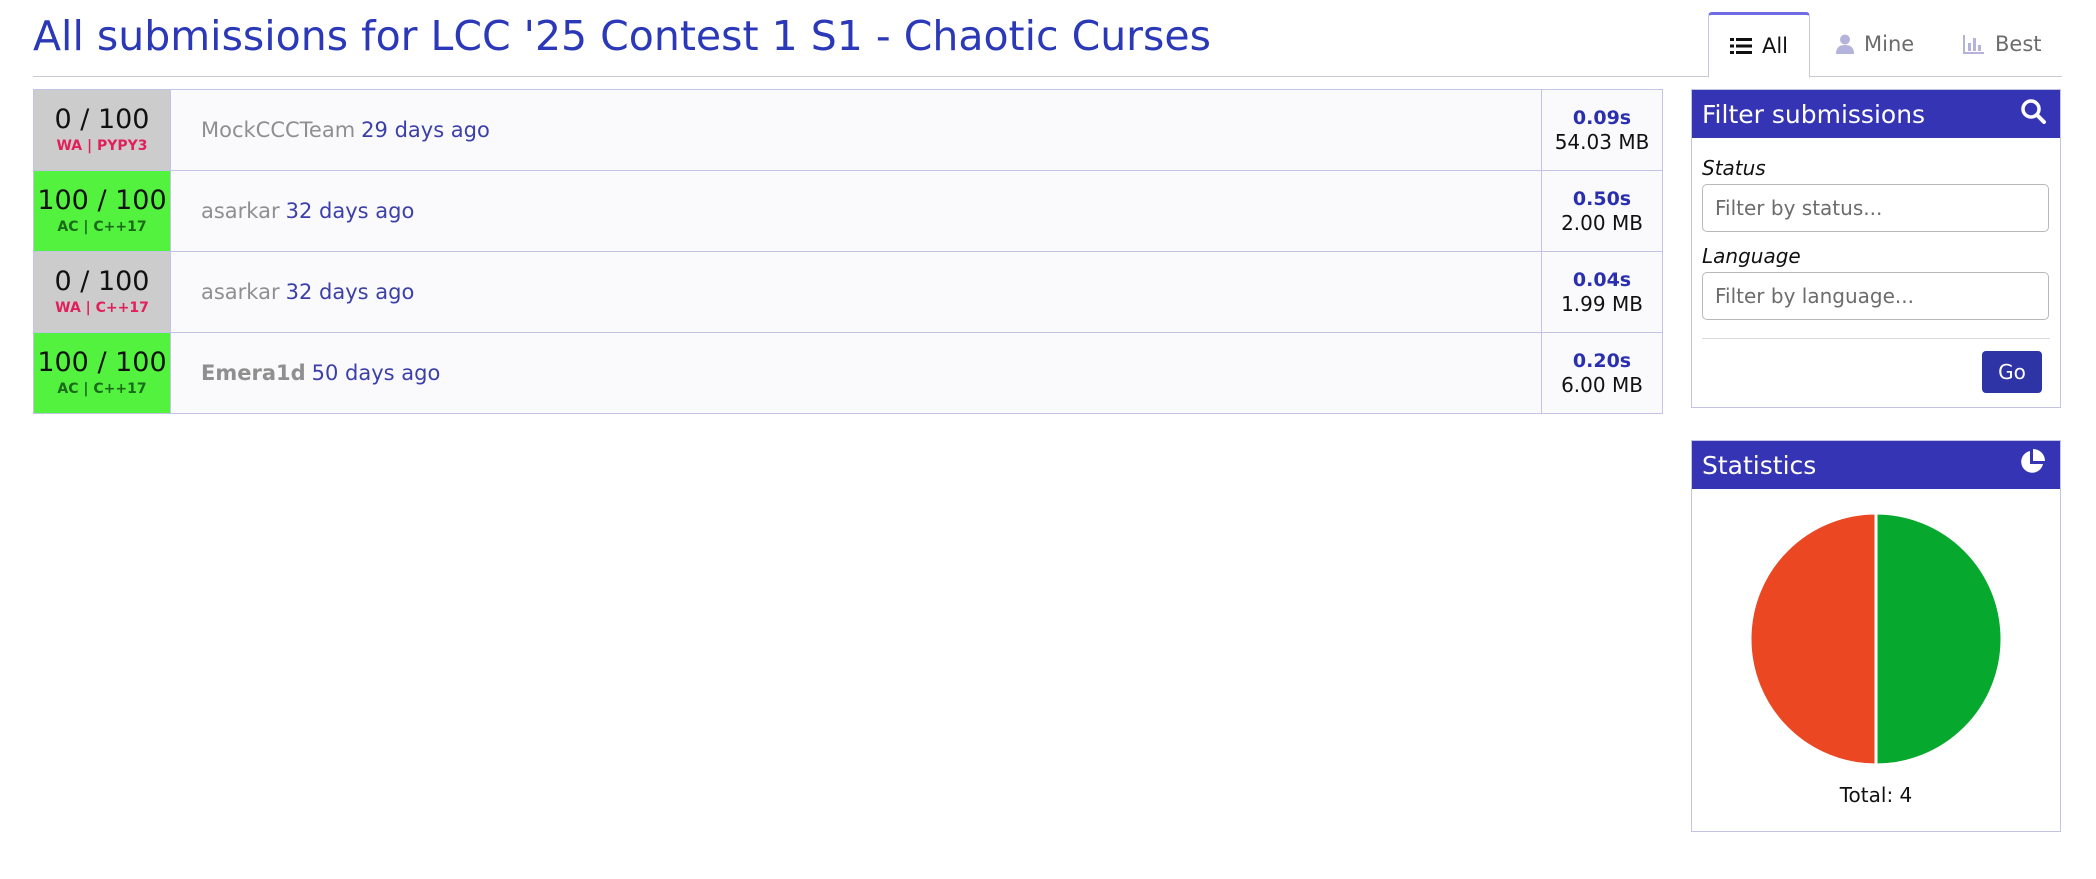  I want to click on submission-info: Emera1d 50 days ago, so click(856, 373).